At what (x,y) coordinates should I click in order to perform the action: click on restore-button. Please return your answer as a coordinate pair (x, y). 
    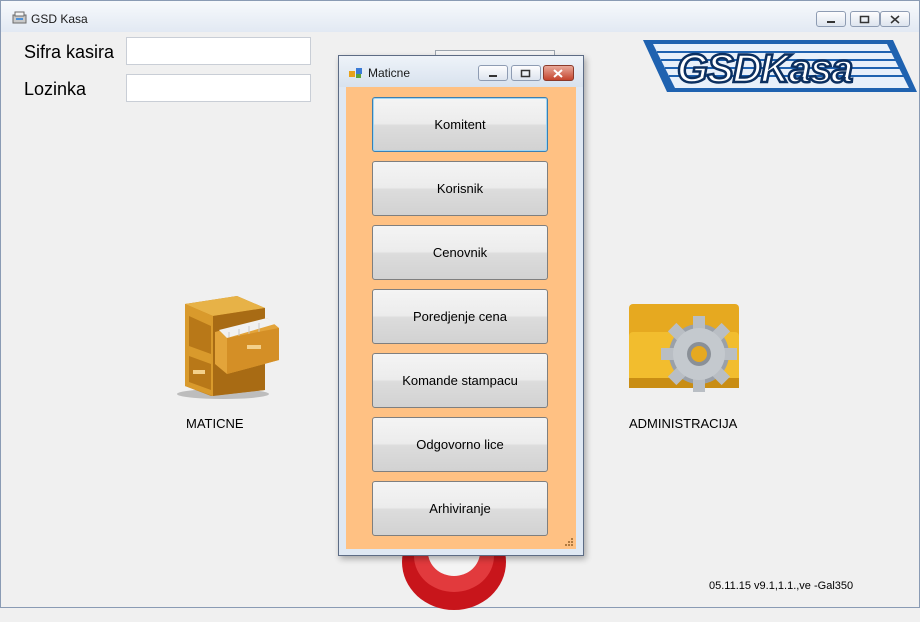
    Looking at the image, I should click on (865, 19).